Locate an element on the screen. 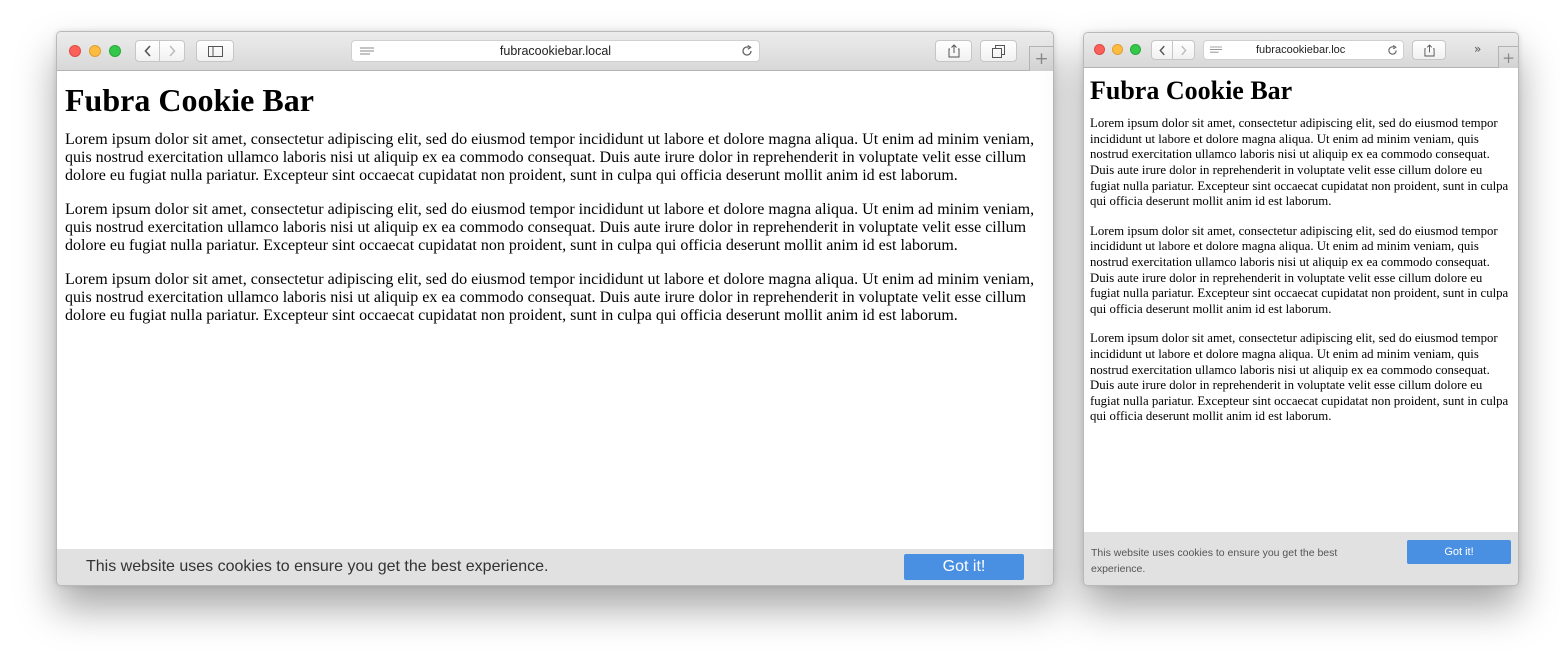 This screenshot has width=1560, height=650. browser-toolbar: fubracookiebar.local + is located at coordinates (555, 51).